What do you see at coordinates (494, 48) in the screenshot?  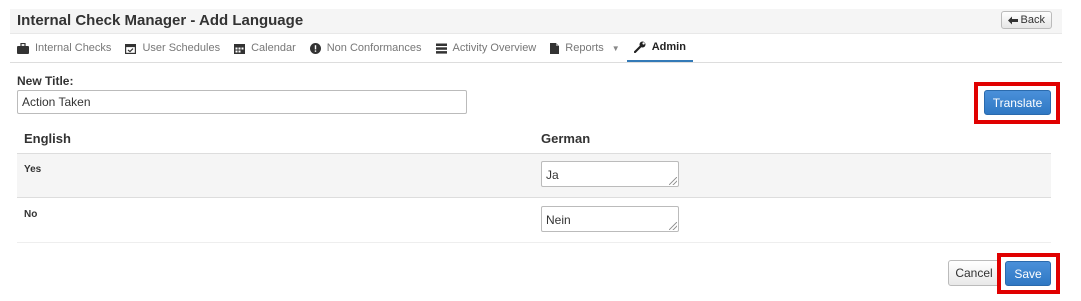 I see `tab-label: Activity Overview` at bounding box center [494, 48].